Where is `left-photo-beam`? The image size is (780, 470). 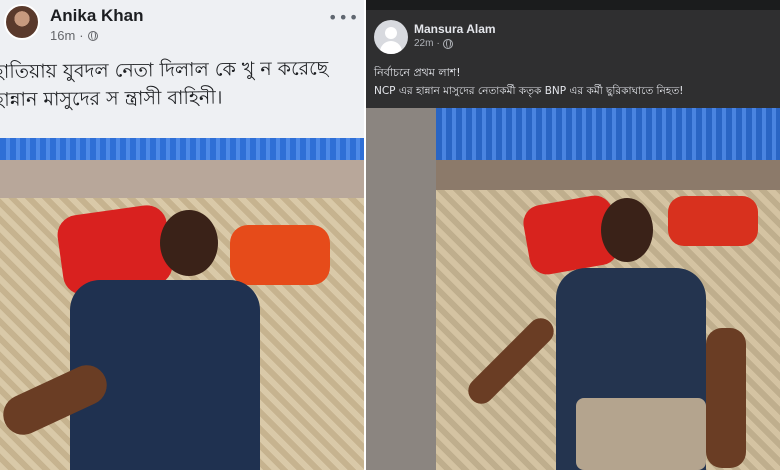 left-photo-beam is located at coordinates (182, 180).